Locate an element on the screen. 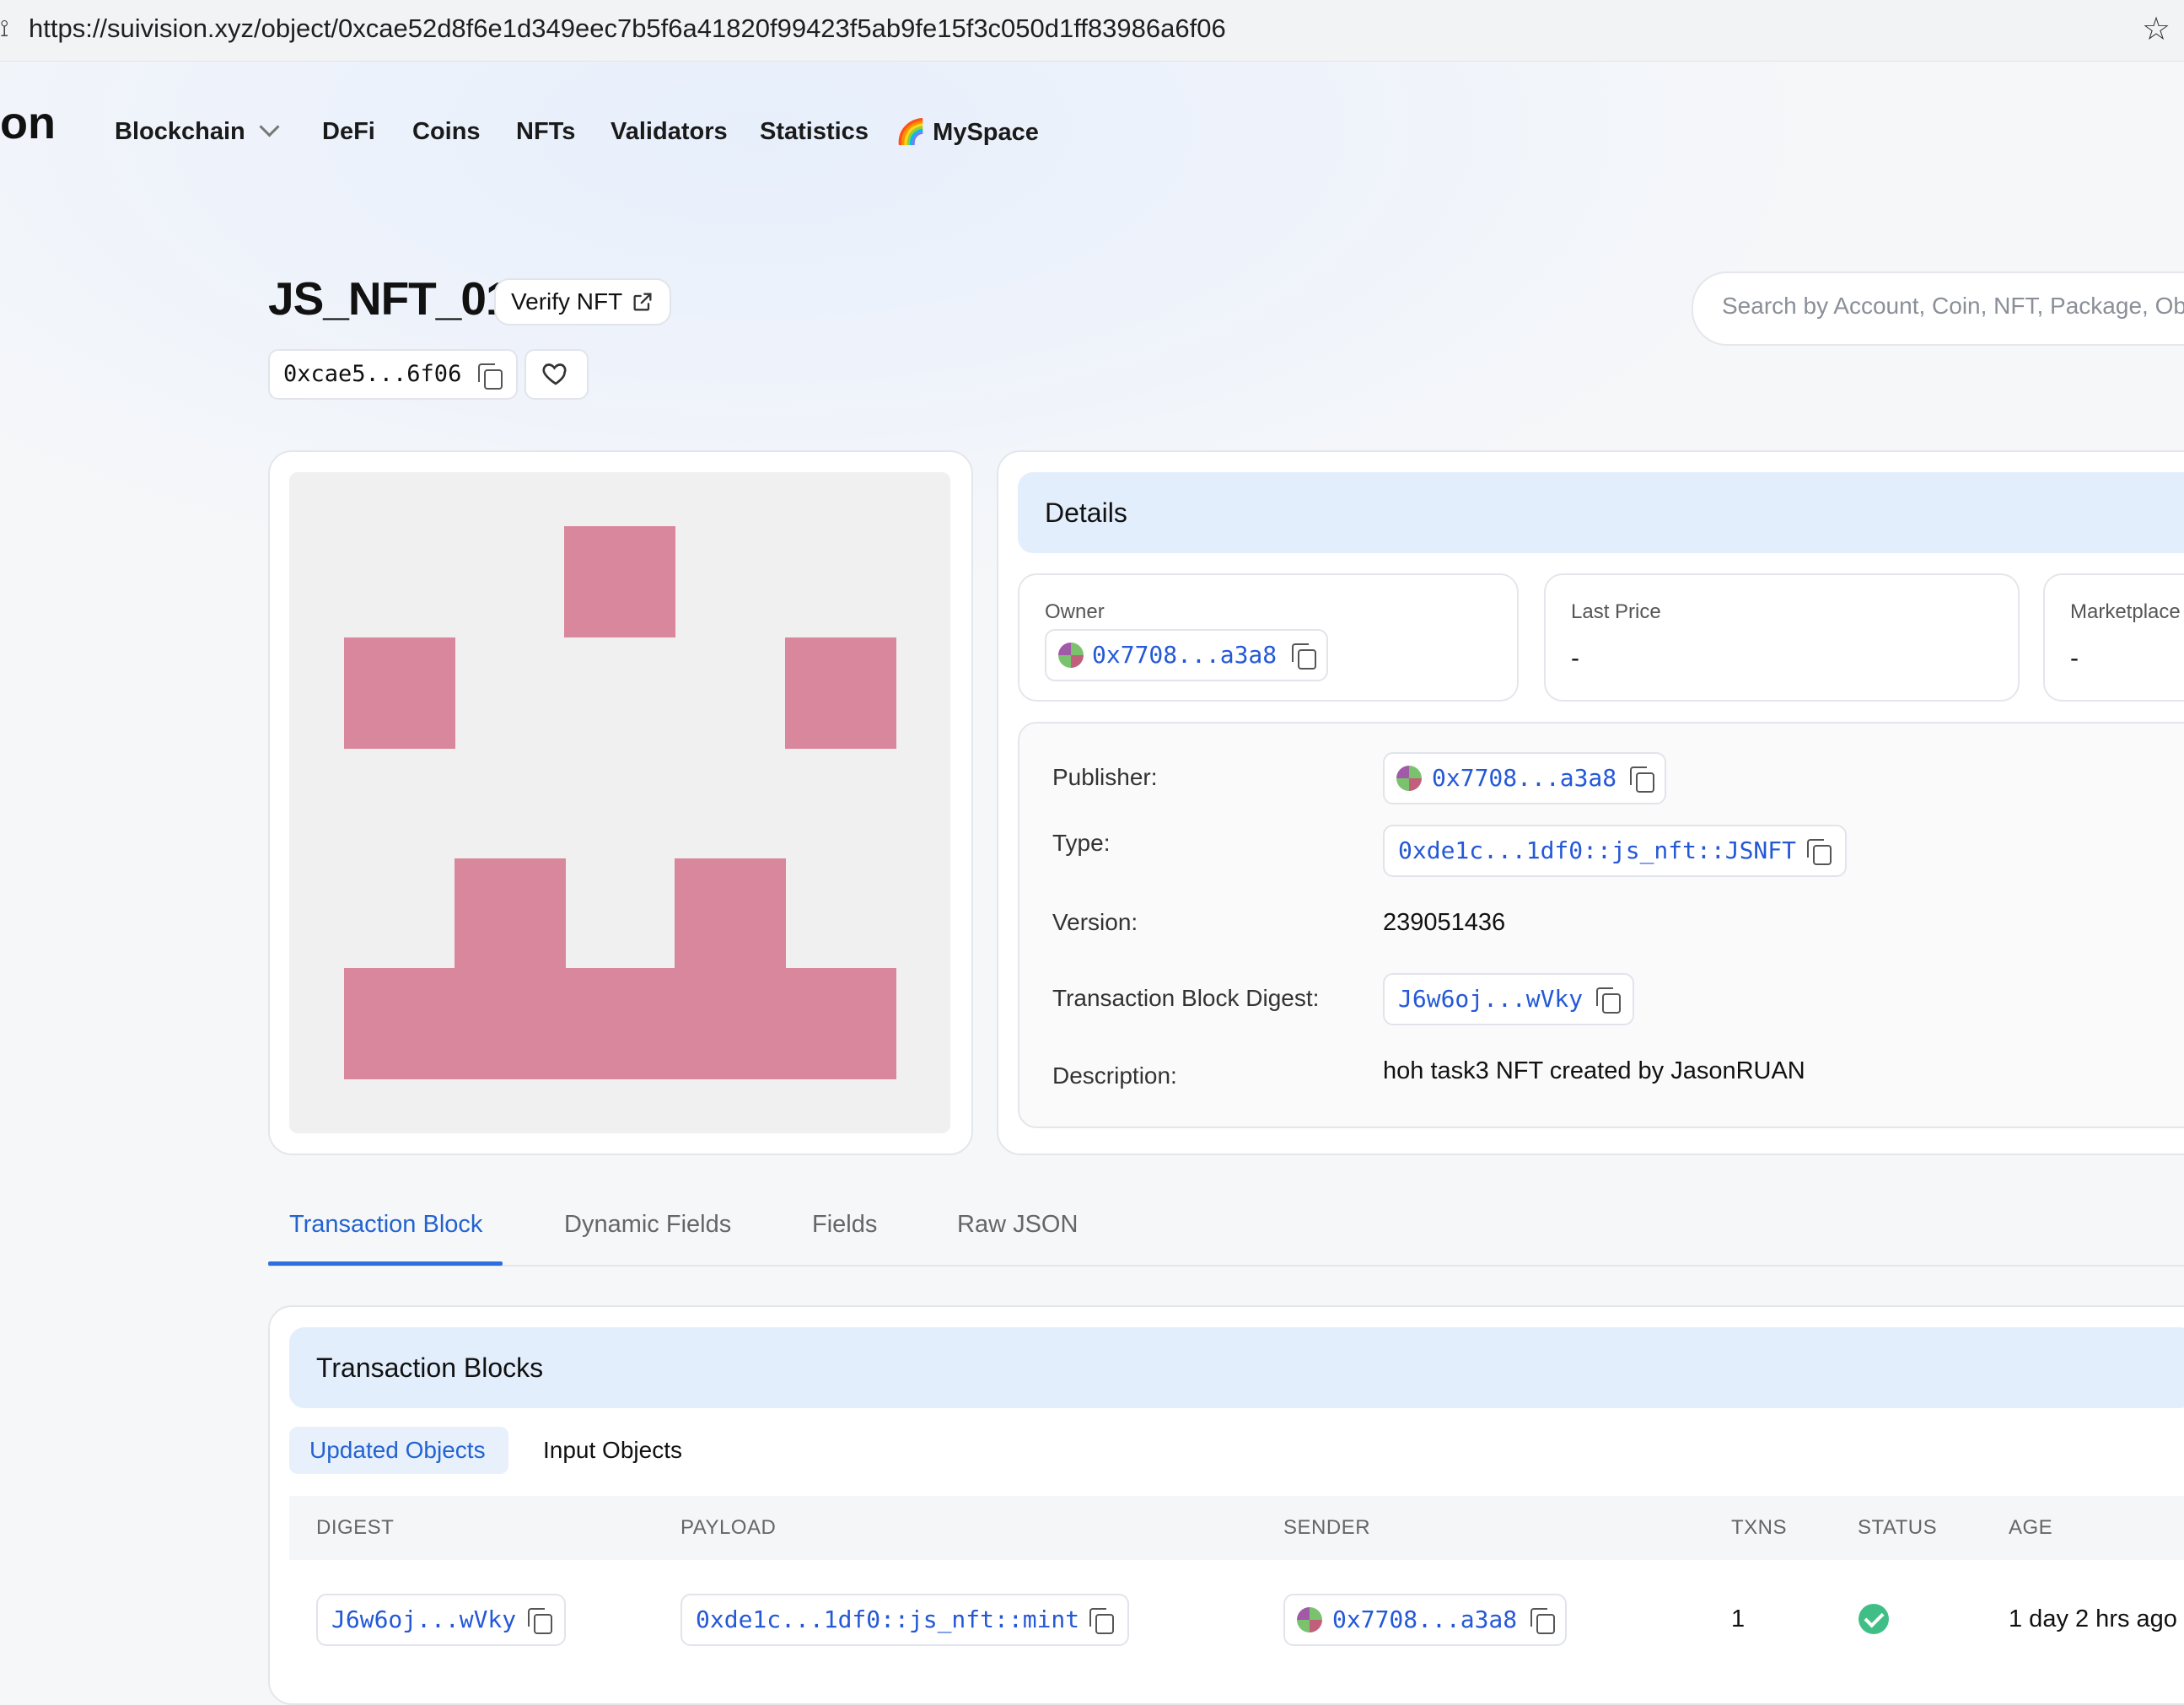  chevron-down-icon is located at coordinates (269, 127).